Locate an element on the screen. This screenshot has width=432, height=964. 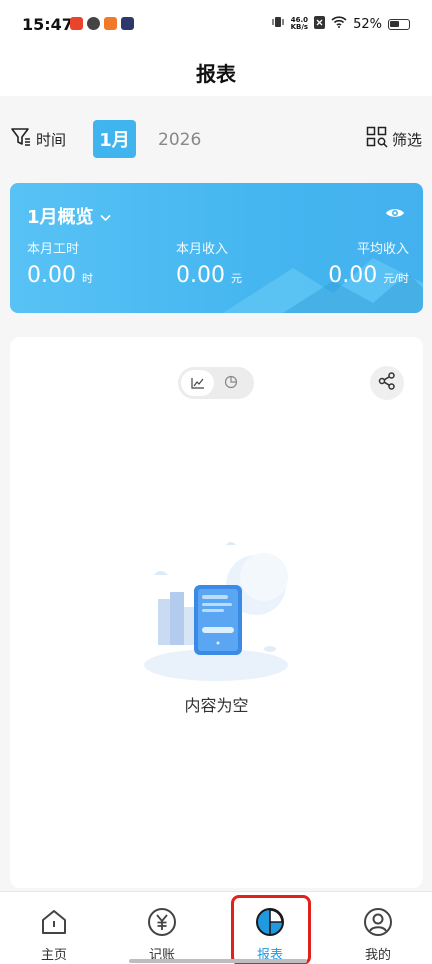
stat-hours: 本月工时 0.00 时 is located at coordinates (60, 263).